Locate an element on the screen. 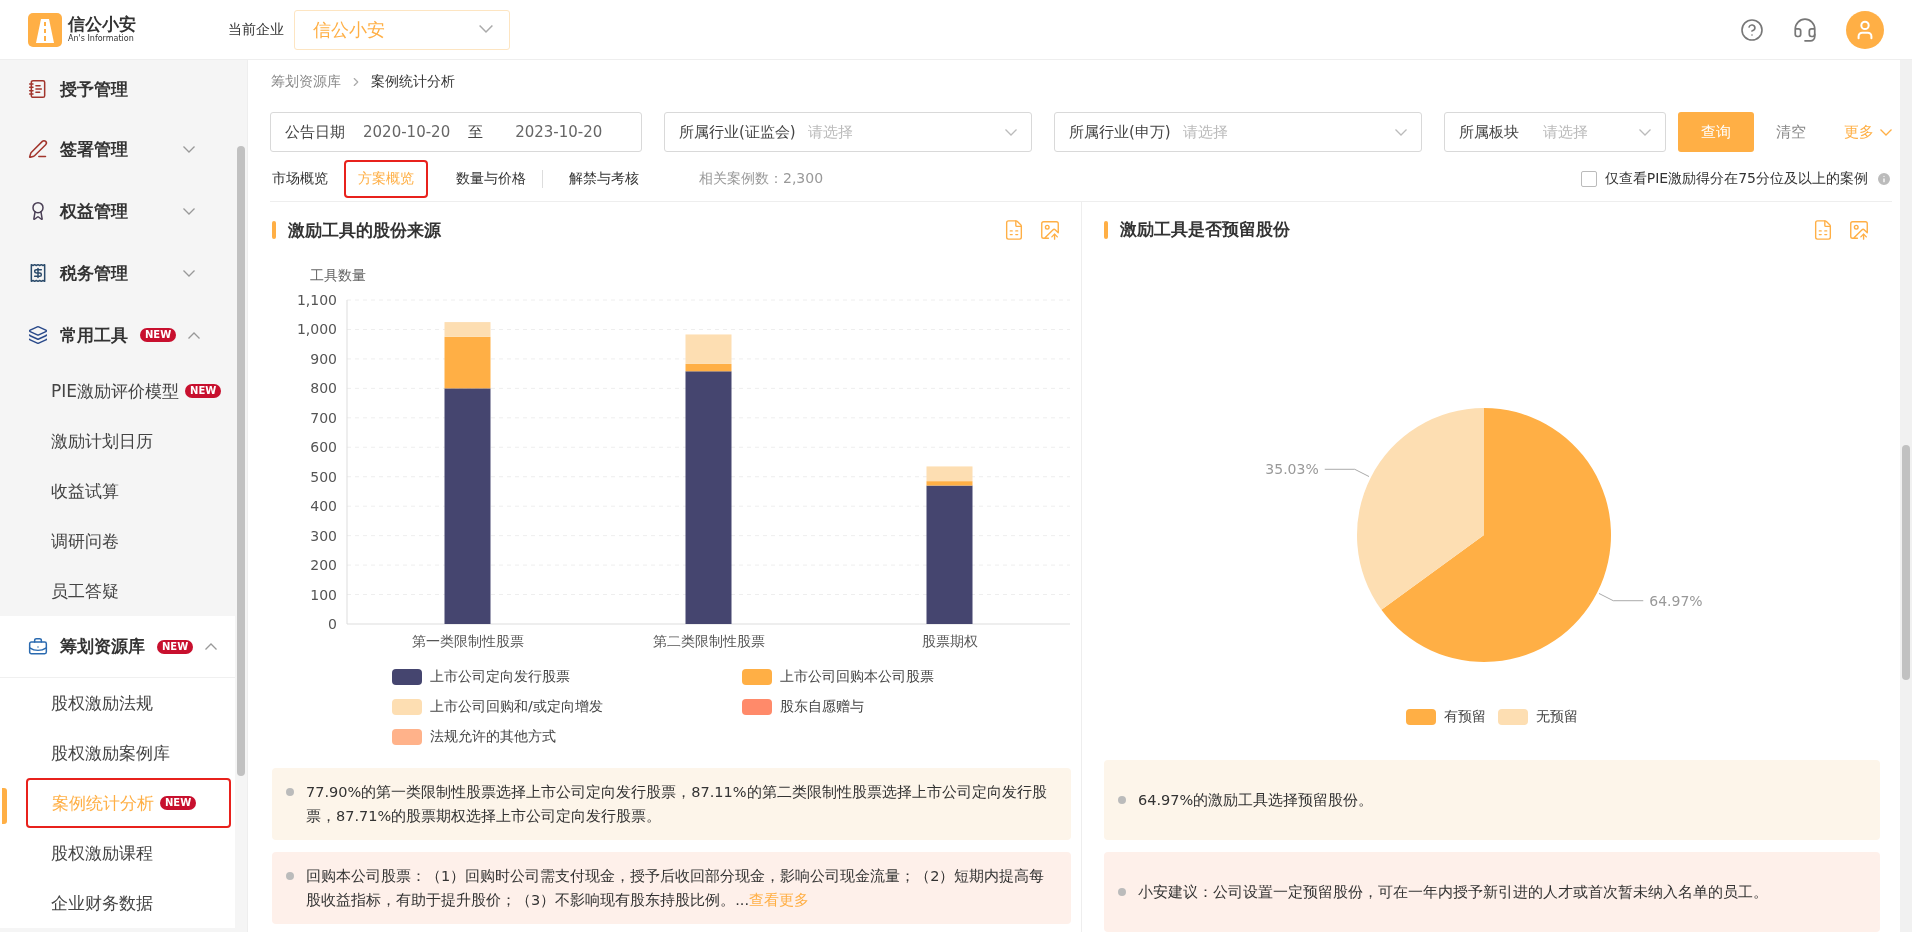 This screenshot has width=1912, height=932. date-range-field: 公告日期 2020-10-20 至 2023-10-20 is located at coordinates (456, 132).